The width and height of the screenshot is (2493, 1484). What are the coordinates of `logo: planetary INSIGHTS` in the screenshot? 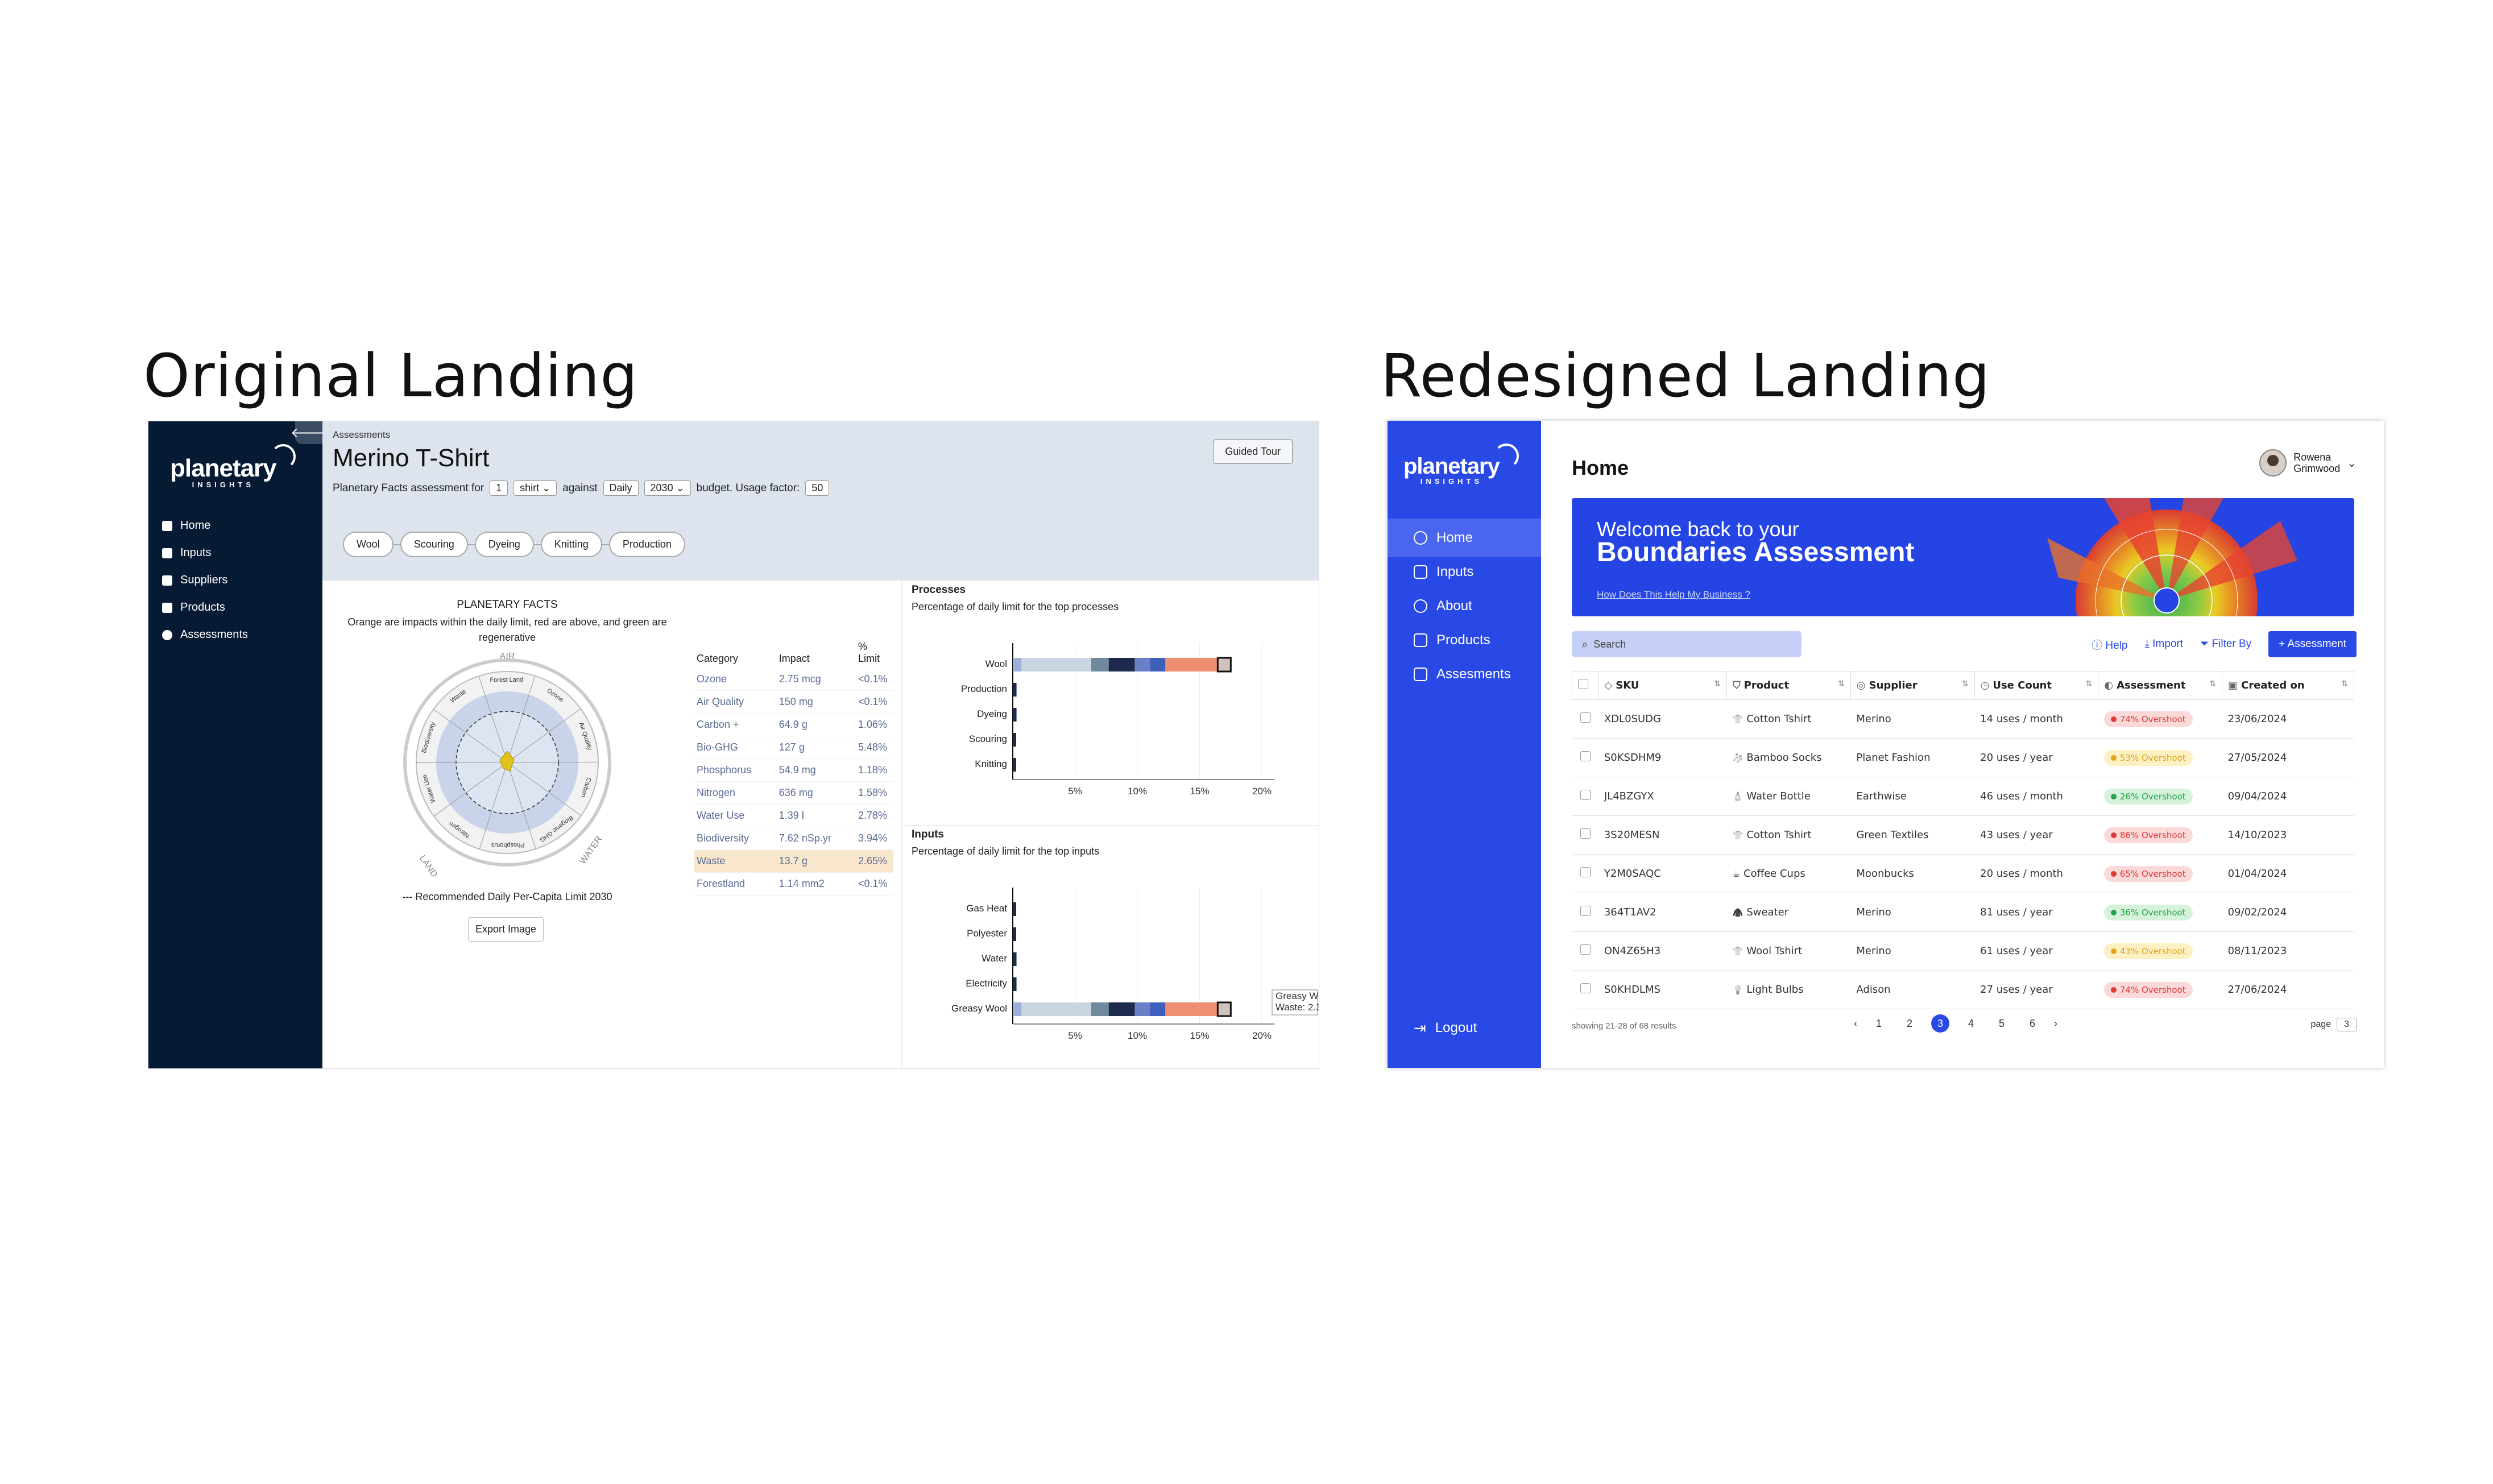 It's located at (1461, 465).